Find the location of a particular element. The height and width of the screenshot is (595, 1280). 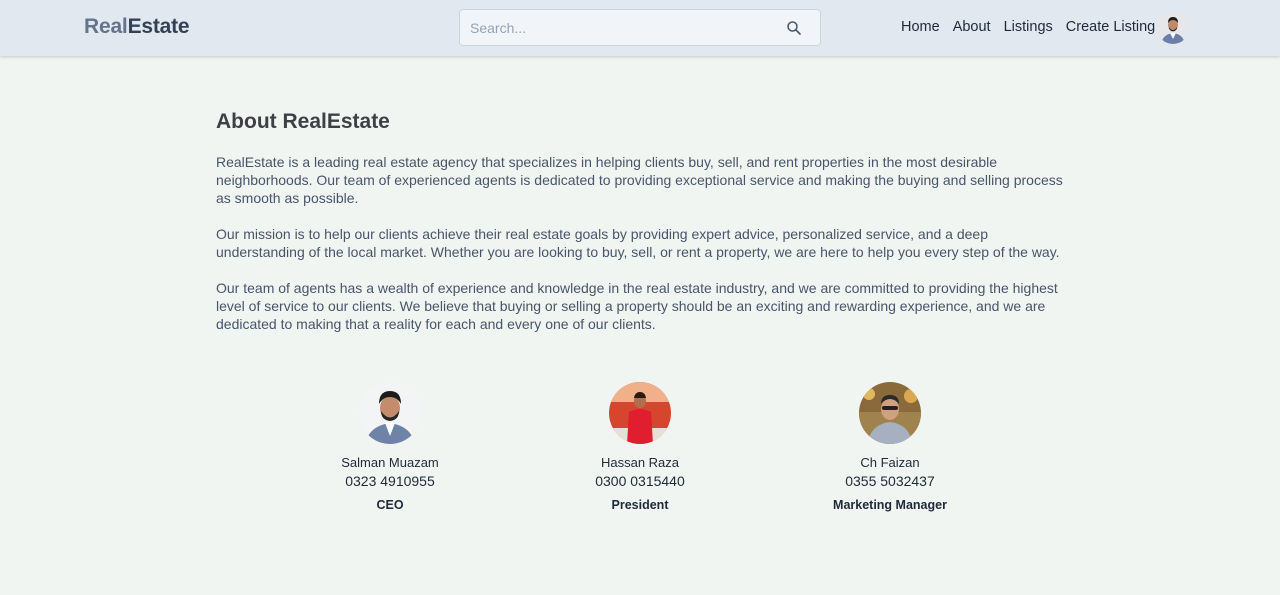

main-nav: Home About Listings Create Listing is located at coordinates (1034, 27).